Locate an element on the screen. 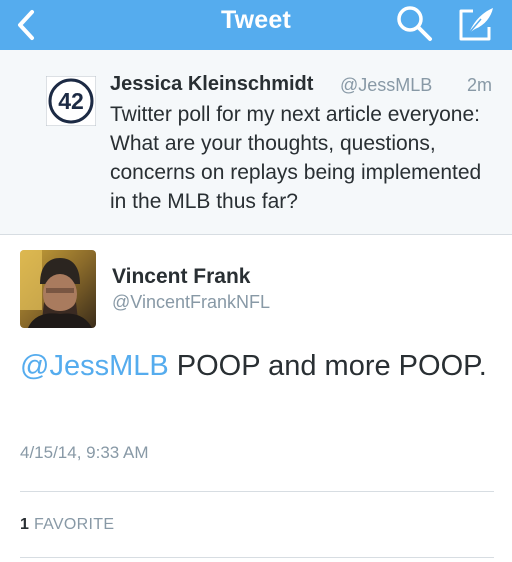 This screenshot has width=512, height=562. author-name: Vincent Frank is located at coordinates (181, 277).